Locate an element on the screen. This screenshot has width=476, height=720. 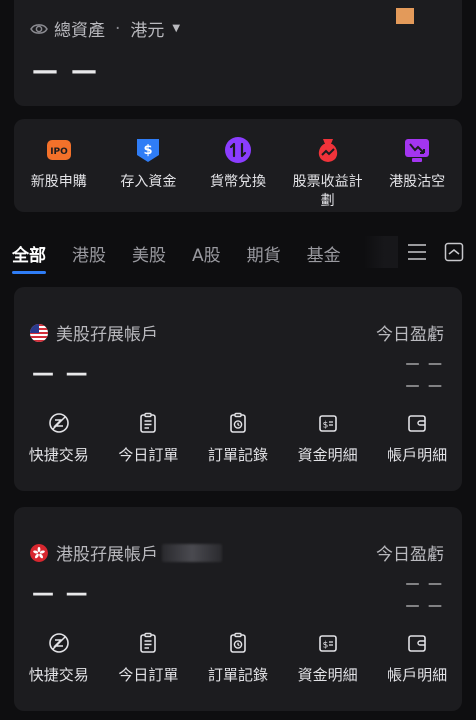
tab-a-shares: A股 is located at coordinates (206, 251).